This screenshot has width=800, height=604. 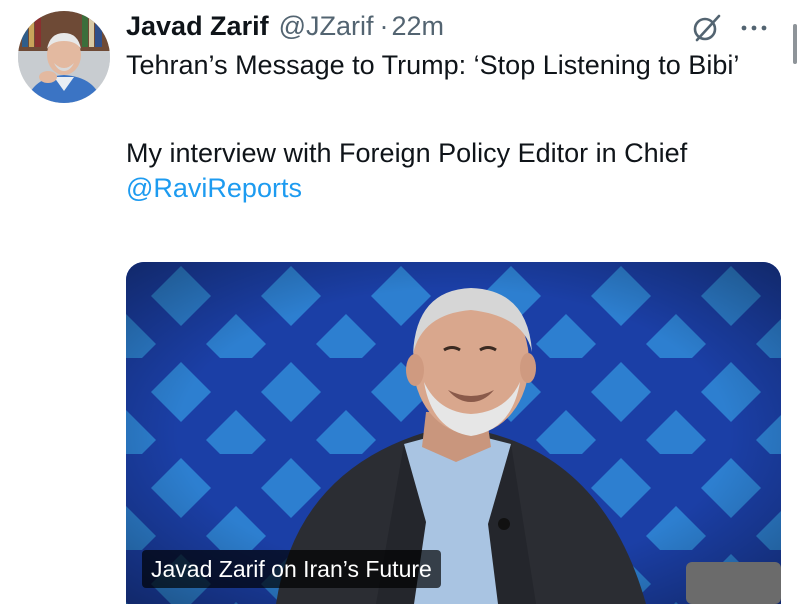 I want to click on scrollbar, so click(x=795, y=302).